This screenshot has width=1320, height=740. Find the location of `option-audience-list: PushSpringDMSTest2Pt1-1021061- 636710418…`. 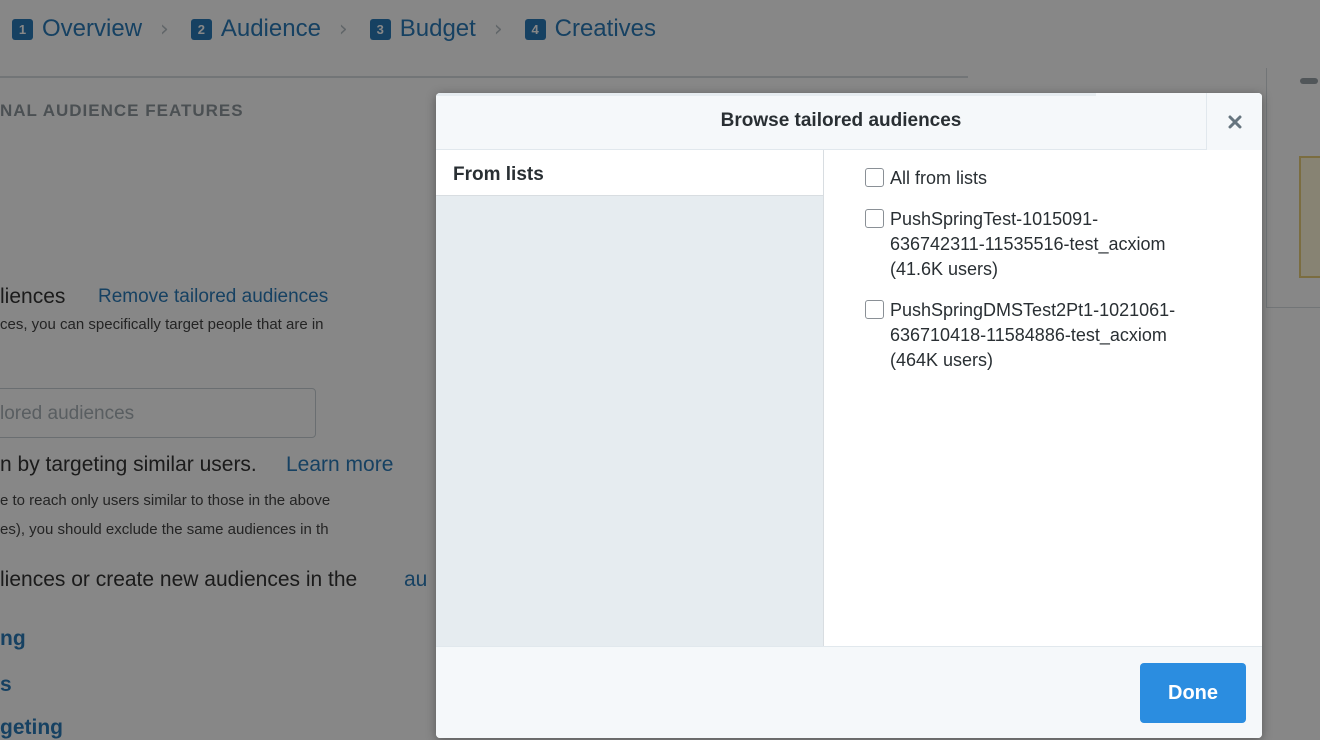

option-audience-list: PushSpringDMSTest2Pt1-1021061- 636710418… is located at coordinates (1042, 335).